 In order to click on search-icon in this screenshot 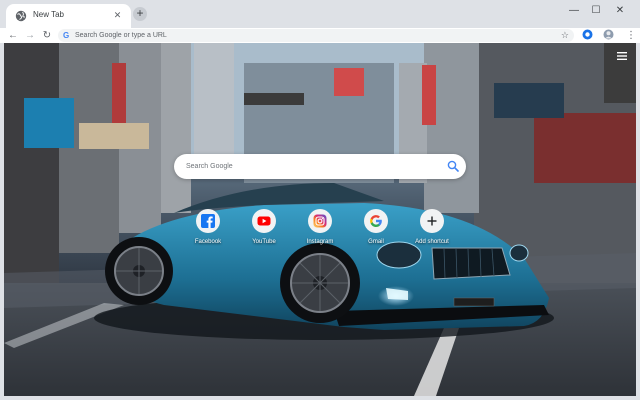, I will do `click(453, 166)`.